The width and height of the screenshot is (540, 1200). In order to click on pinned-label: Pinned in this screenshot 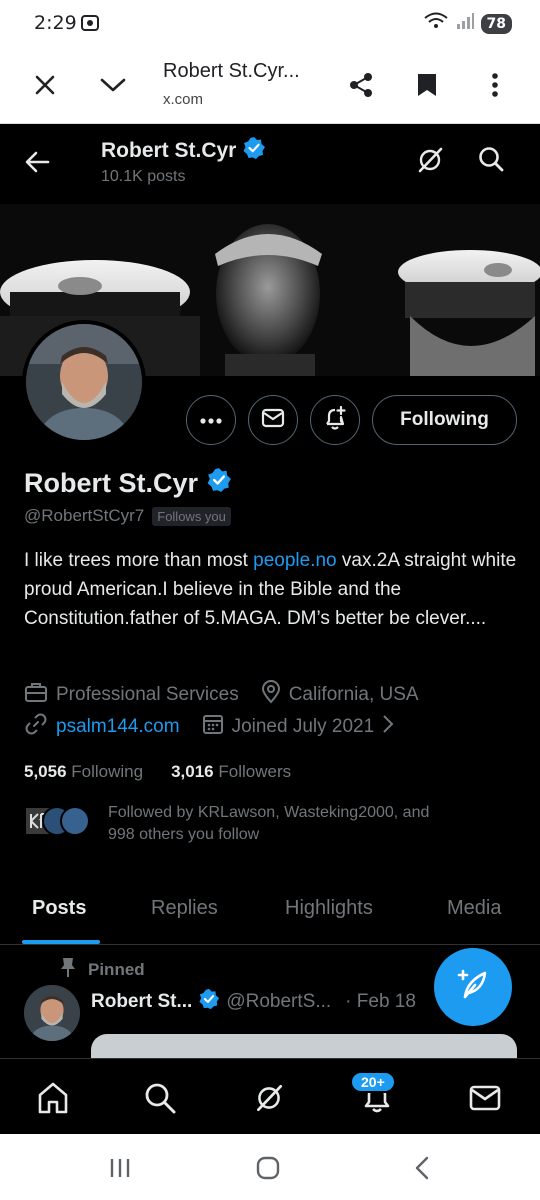, I will do `click(102, 969)`.